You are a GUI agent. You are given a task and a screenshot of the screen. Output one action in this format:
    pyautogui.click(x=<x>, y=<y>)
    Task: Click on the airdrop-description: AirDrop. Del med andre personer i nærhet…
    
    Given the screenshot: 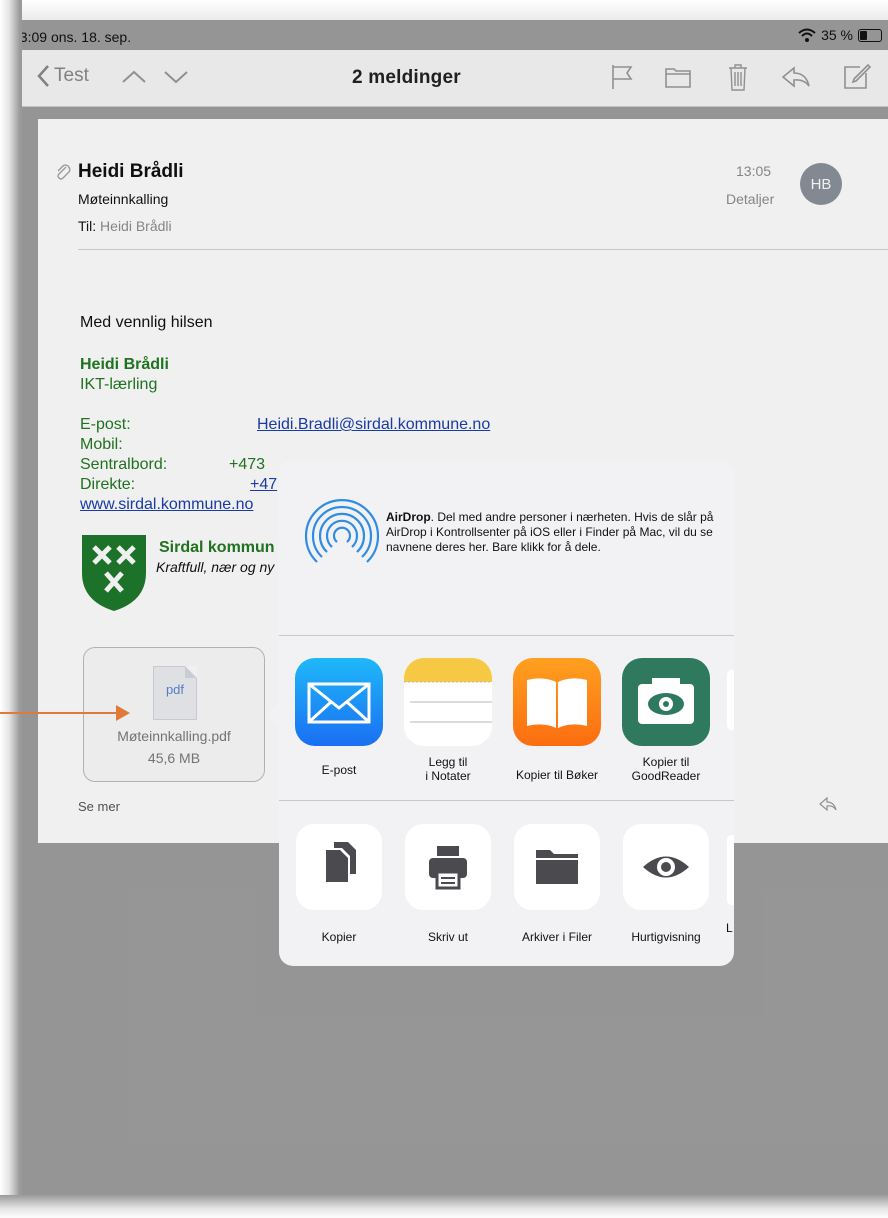 What is the action you would take?
    pyautogui.click(x=556, y=532)
    